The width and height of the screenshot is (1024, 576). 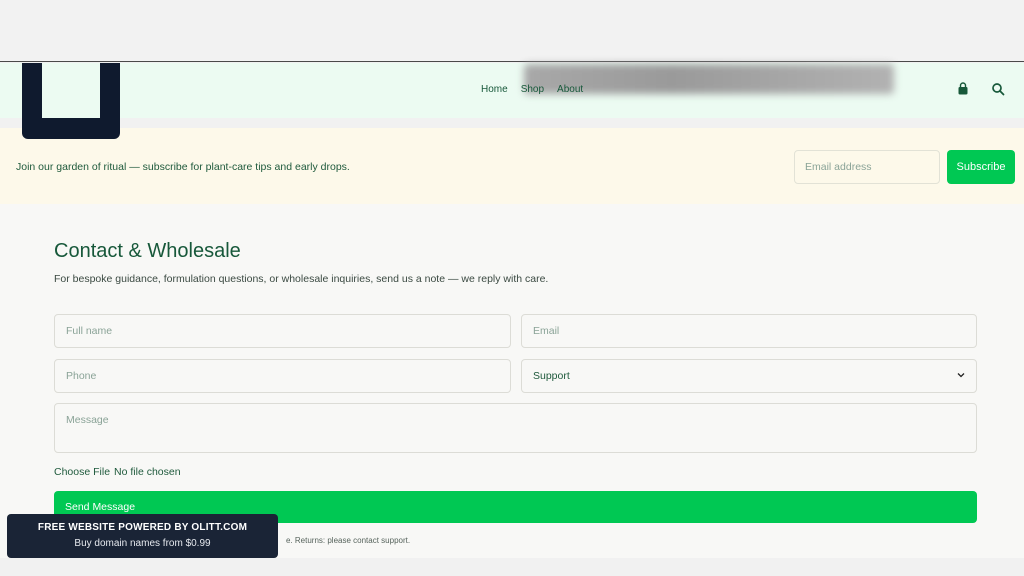 What do you see at coordinates (82, 472) in the screenshot?
I see `choose-file-button: Choose File` at bounding box center [82, 472].